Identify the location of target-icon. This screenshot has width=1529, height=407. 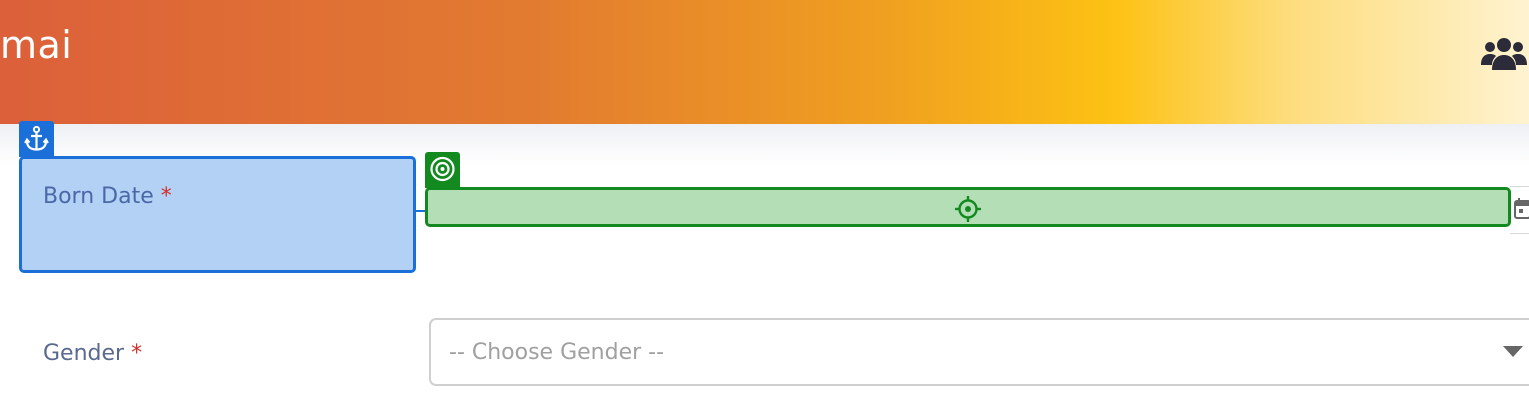
(442, 169).